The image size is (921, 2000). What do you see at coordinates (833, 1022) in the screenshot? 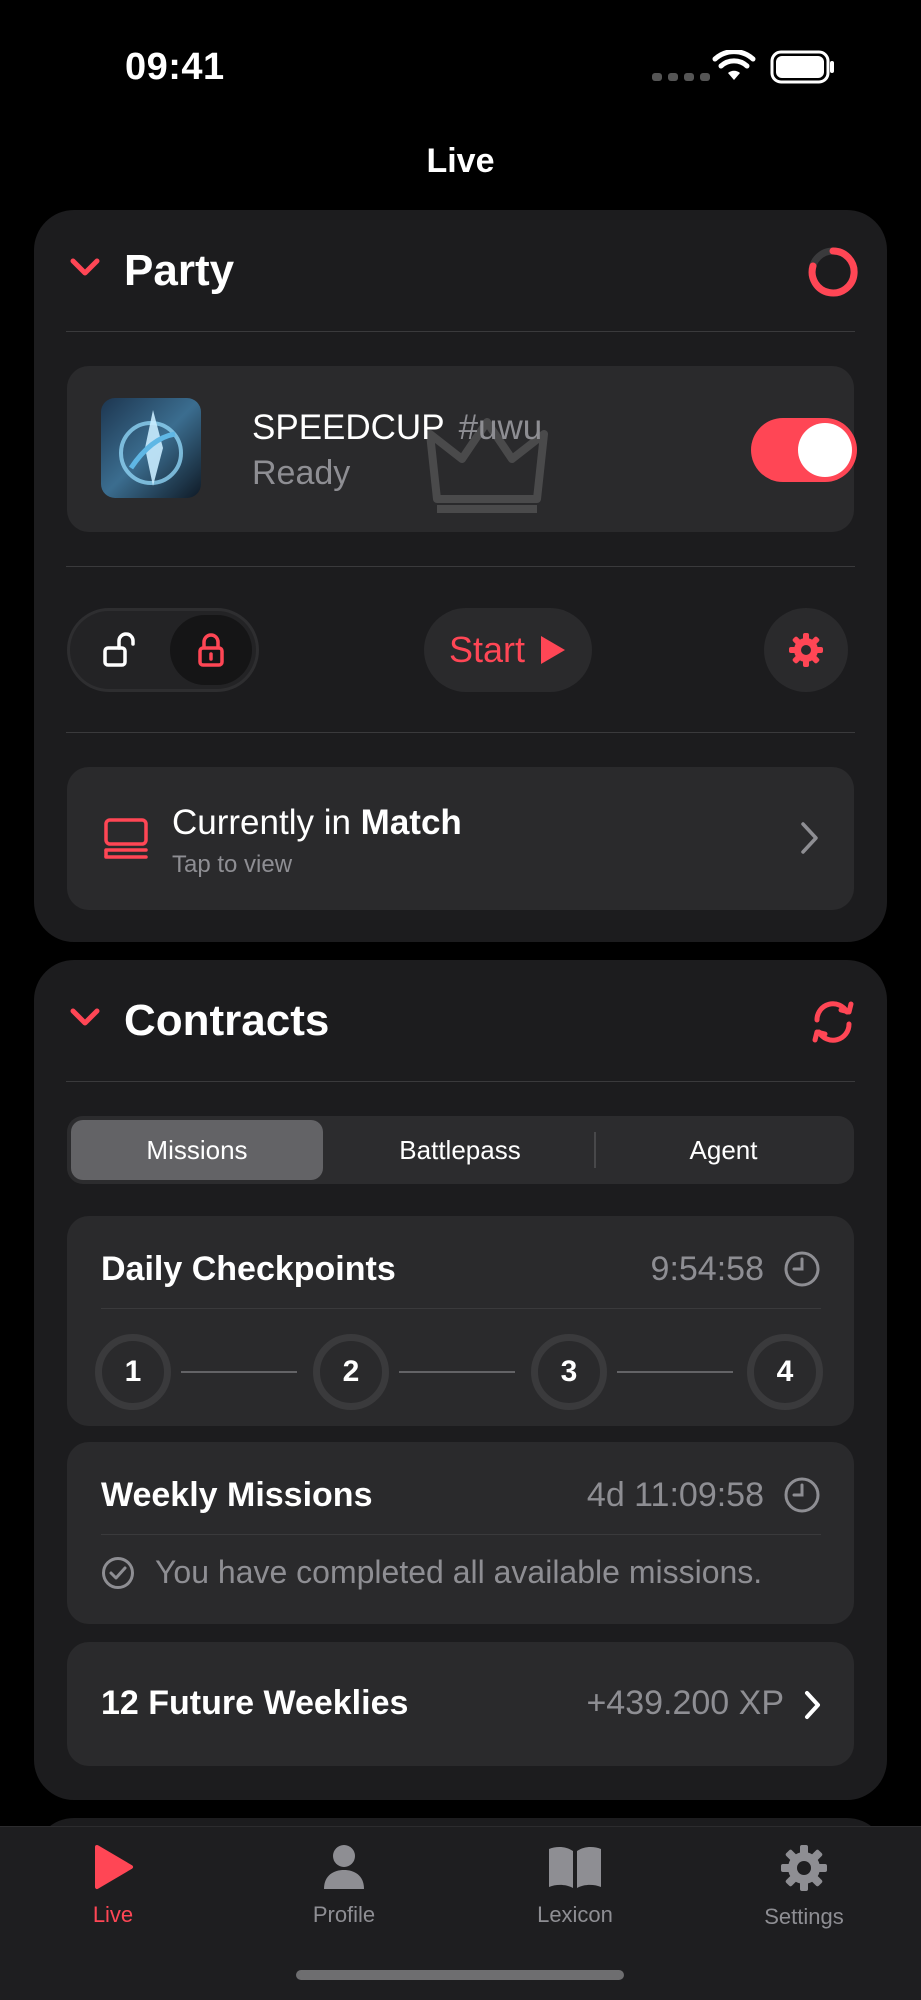
I see `refresh-icon` at bounding box center [833, 1022].